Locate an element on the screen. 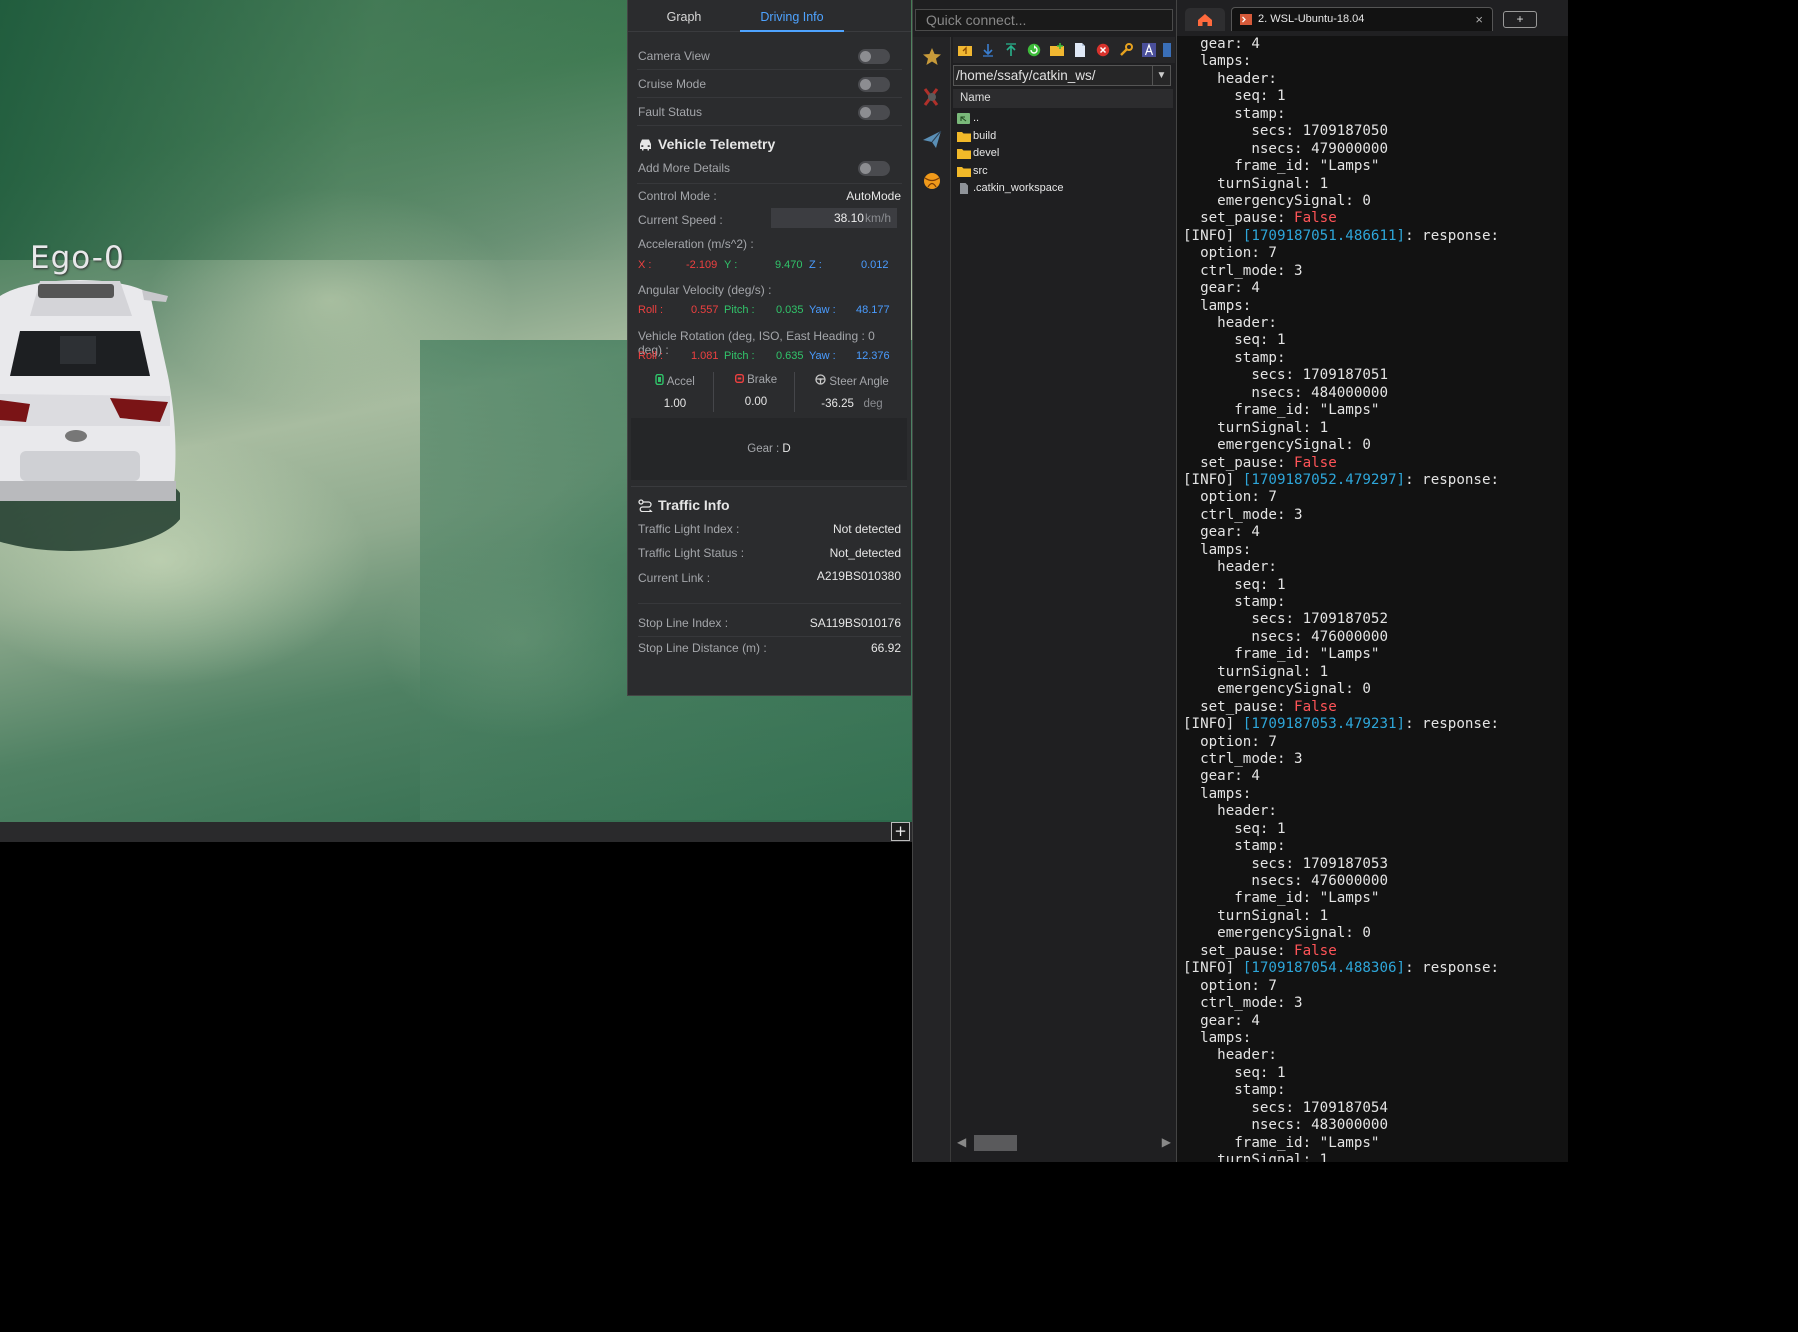 This screenshot has width=1798, height=1332. download-icon is located at coordinates (988, 50).